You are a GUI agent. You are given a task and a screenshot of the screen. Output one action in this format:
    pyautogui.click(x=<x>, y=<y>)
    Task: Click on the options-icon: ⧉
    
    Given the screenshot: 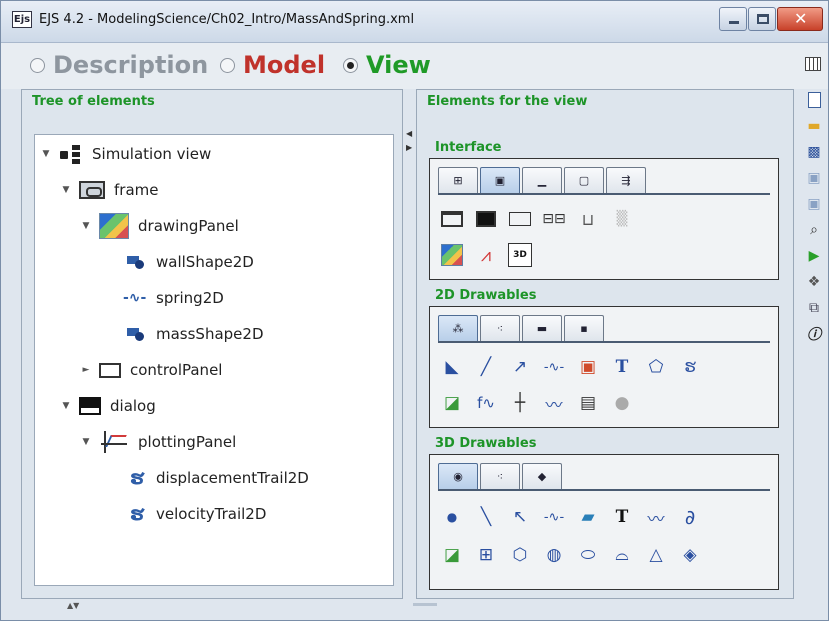 What is the action you would take?
    pyautogui.click(x=814, y=308)
    